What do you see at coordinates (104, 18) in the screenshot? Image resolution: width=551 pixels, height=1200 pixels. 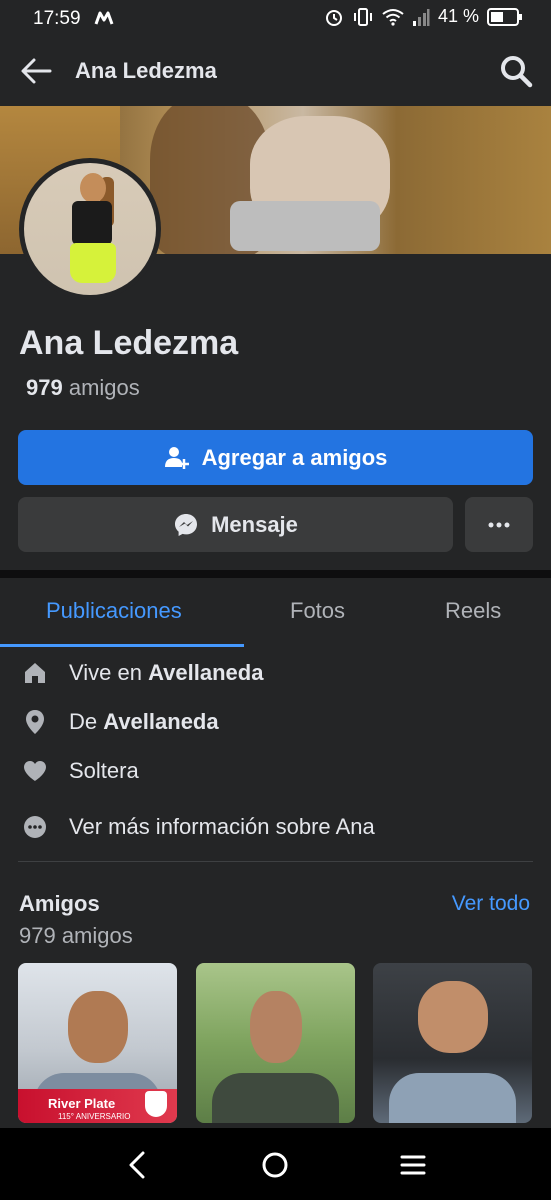 I see `carrier-logo-icon` at bounding box center [104, 18].